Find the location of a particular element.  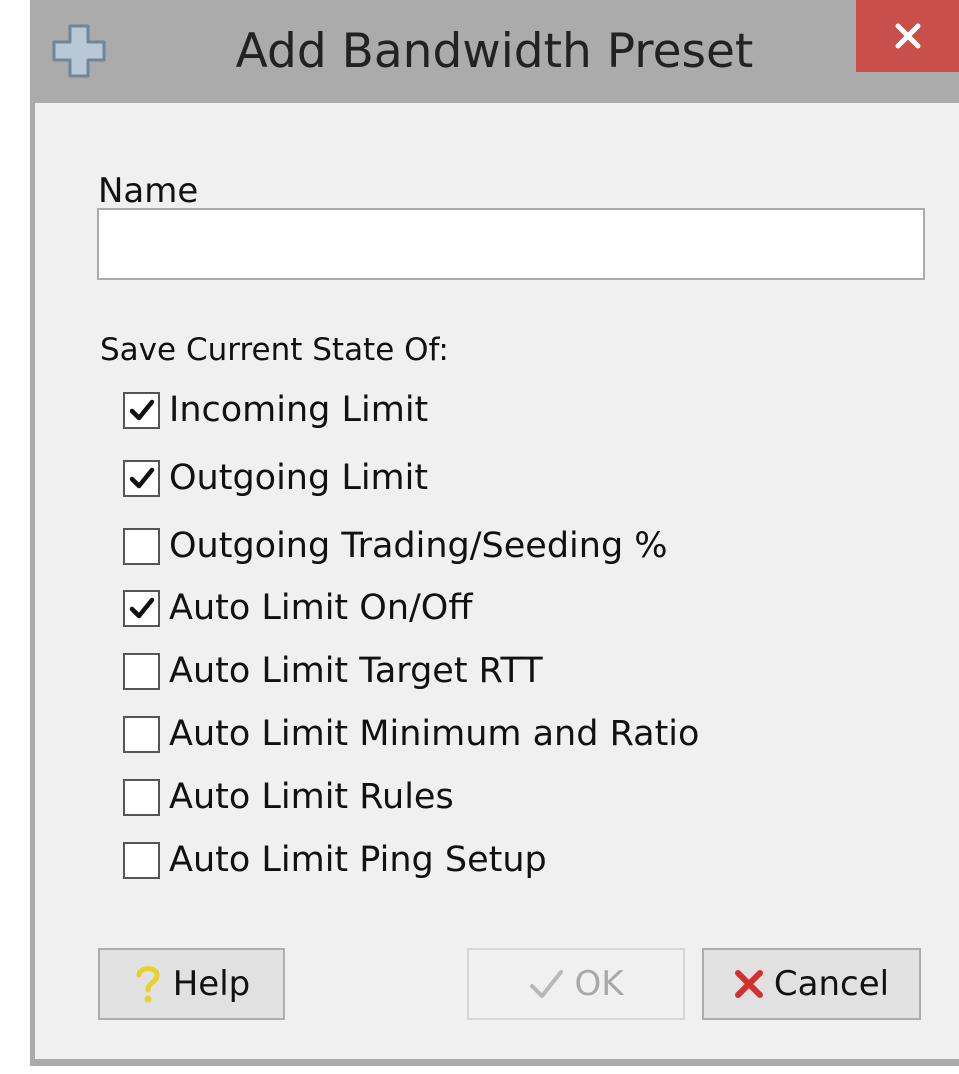

incoming-limit-checkbox is located at coordinates (141, 410).